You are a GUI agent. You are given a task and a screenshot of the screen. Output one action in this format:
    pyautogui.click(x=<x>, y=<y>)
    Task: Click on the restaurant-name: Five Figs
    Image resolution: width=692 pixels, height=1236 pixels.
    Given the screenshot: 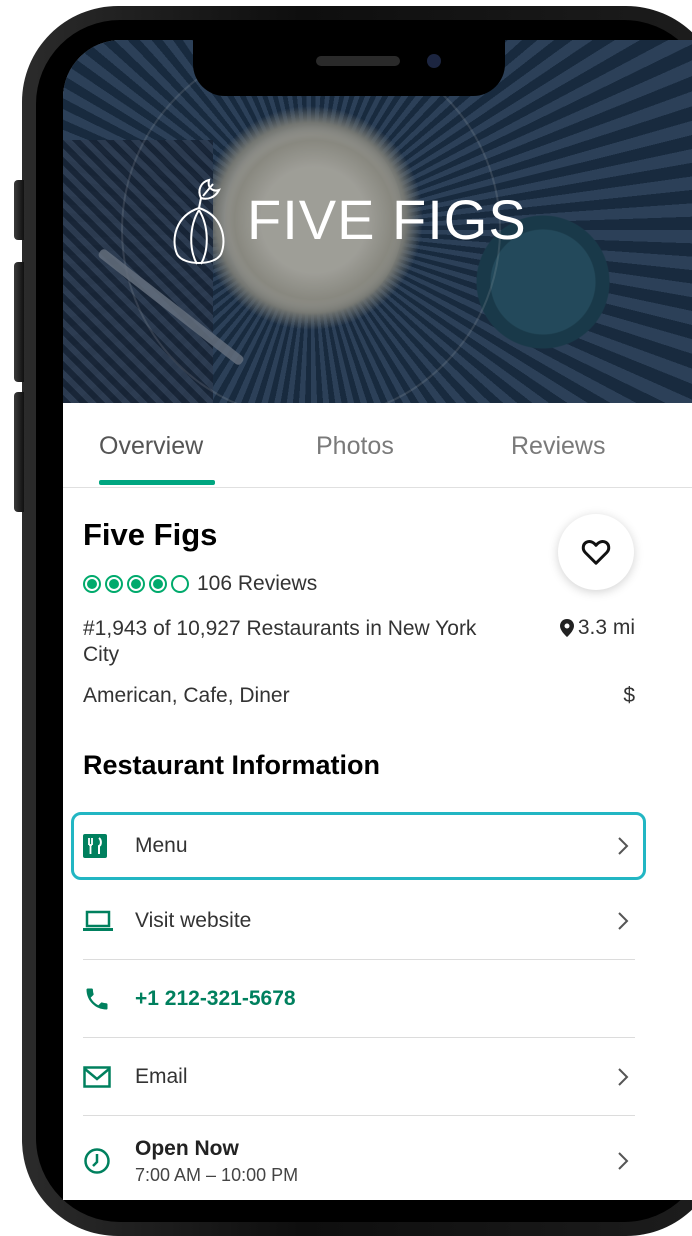 What is the action you would take?
    pyautogui.click(x=150, y=534)
    